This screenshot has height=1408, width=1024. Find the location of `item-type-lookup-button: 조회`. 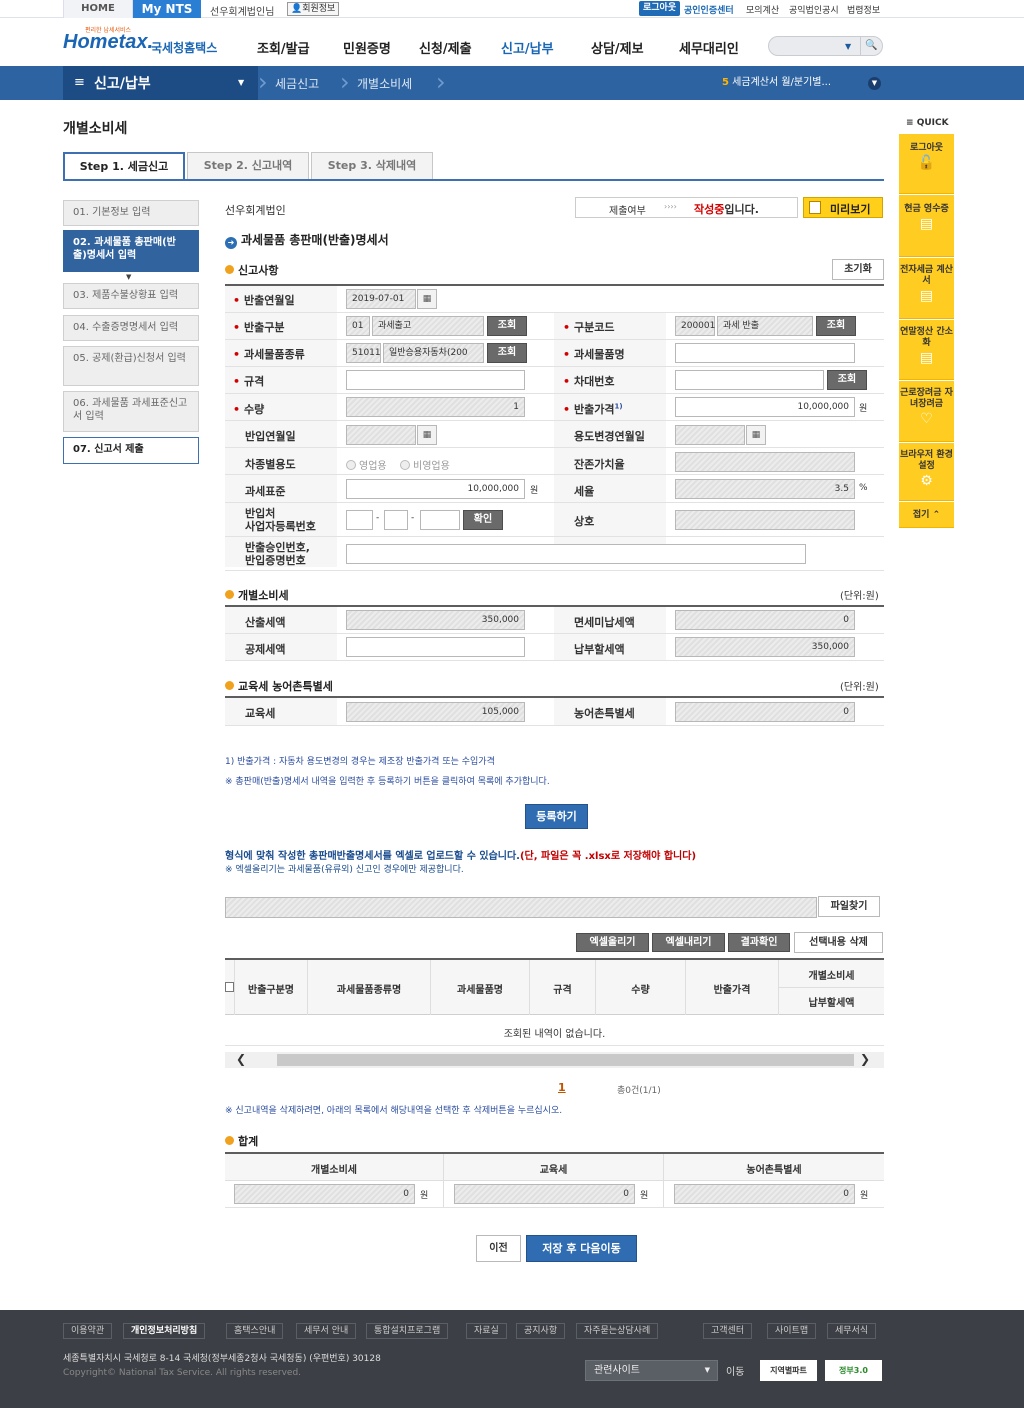

item-type-lookup-button: 조회 is located at coordinates (507, 353).